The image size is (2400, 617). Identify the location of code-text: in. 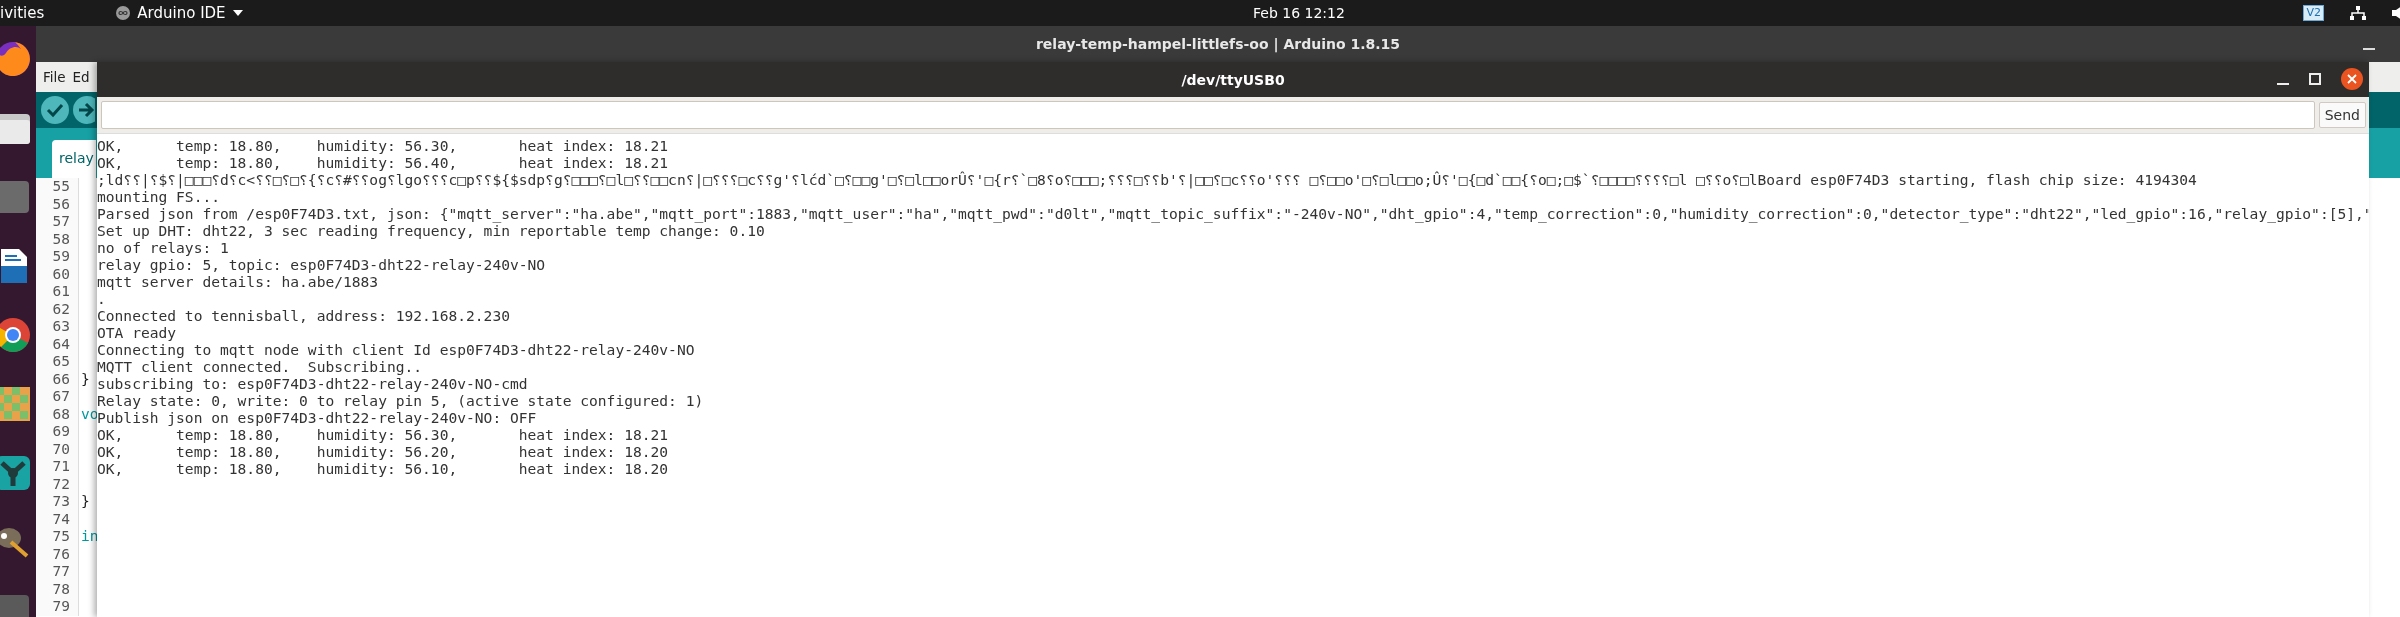
(89, 537).